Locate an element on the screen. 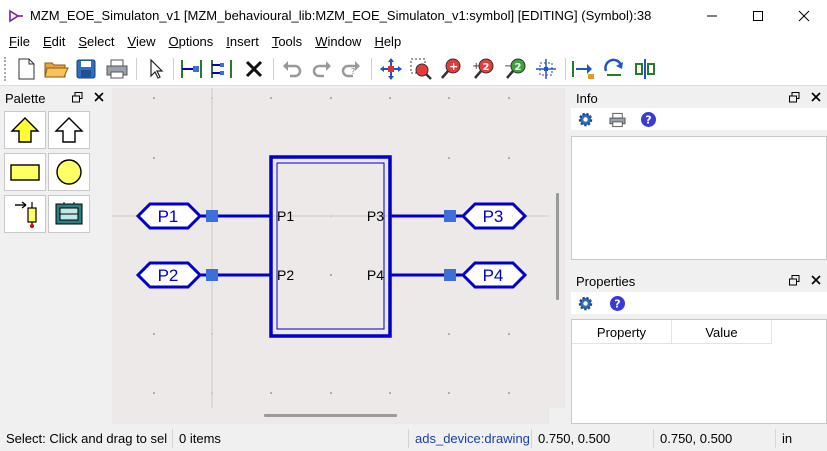 This screenshot has height=451, width=827. menu-view: View is located at coordinates (142, 41).